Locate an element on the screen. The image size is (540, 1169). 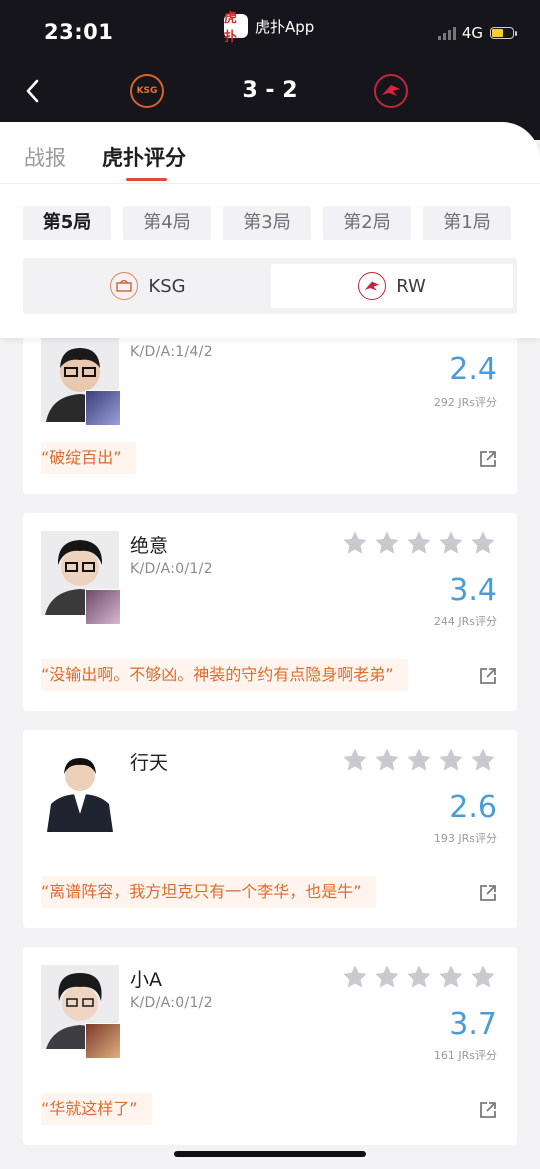
round-tab-2: 第2局 is located at coordinates (367, 223).